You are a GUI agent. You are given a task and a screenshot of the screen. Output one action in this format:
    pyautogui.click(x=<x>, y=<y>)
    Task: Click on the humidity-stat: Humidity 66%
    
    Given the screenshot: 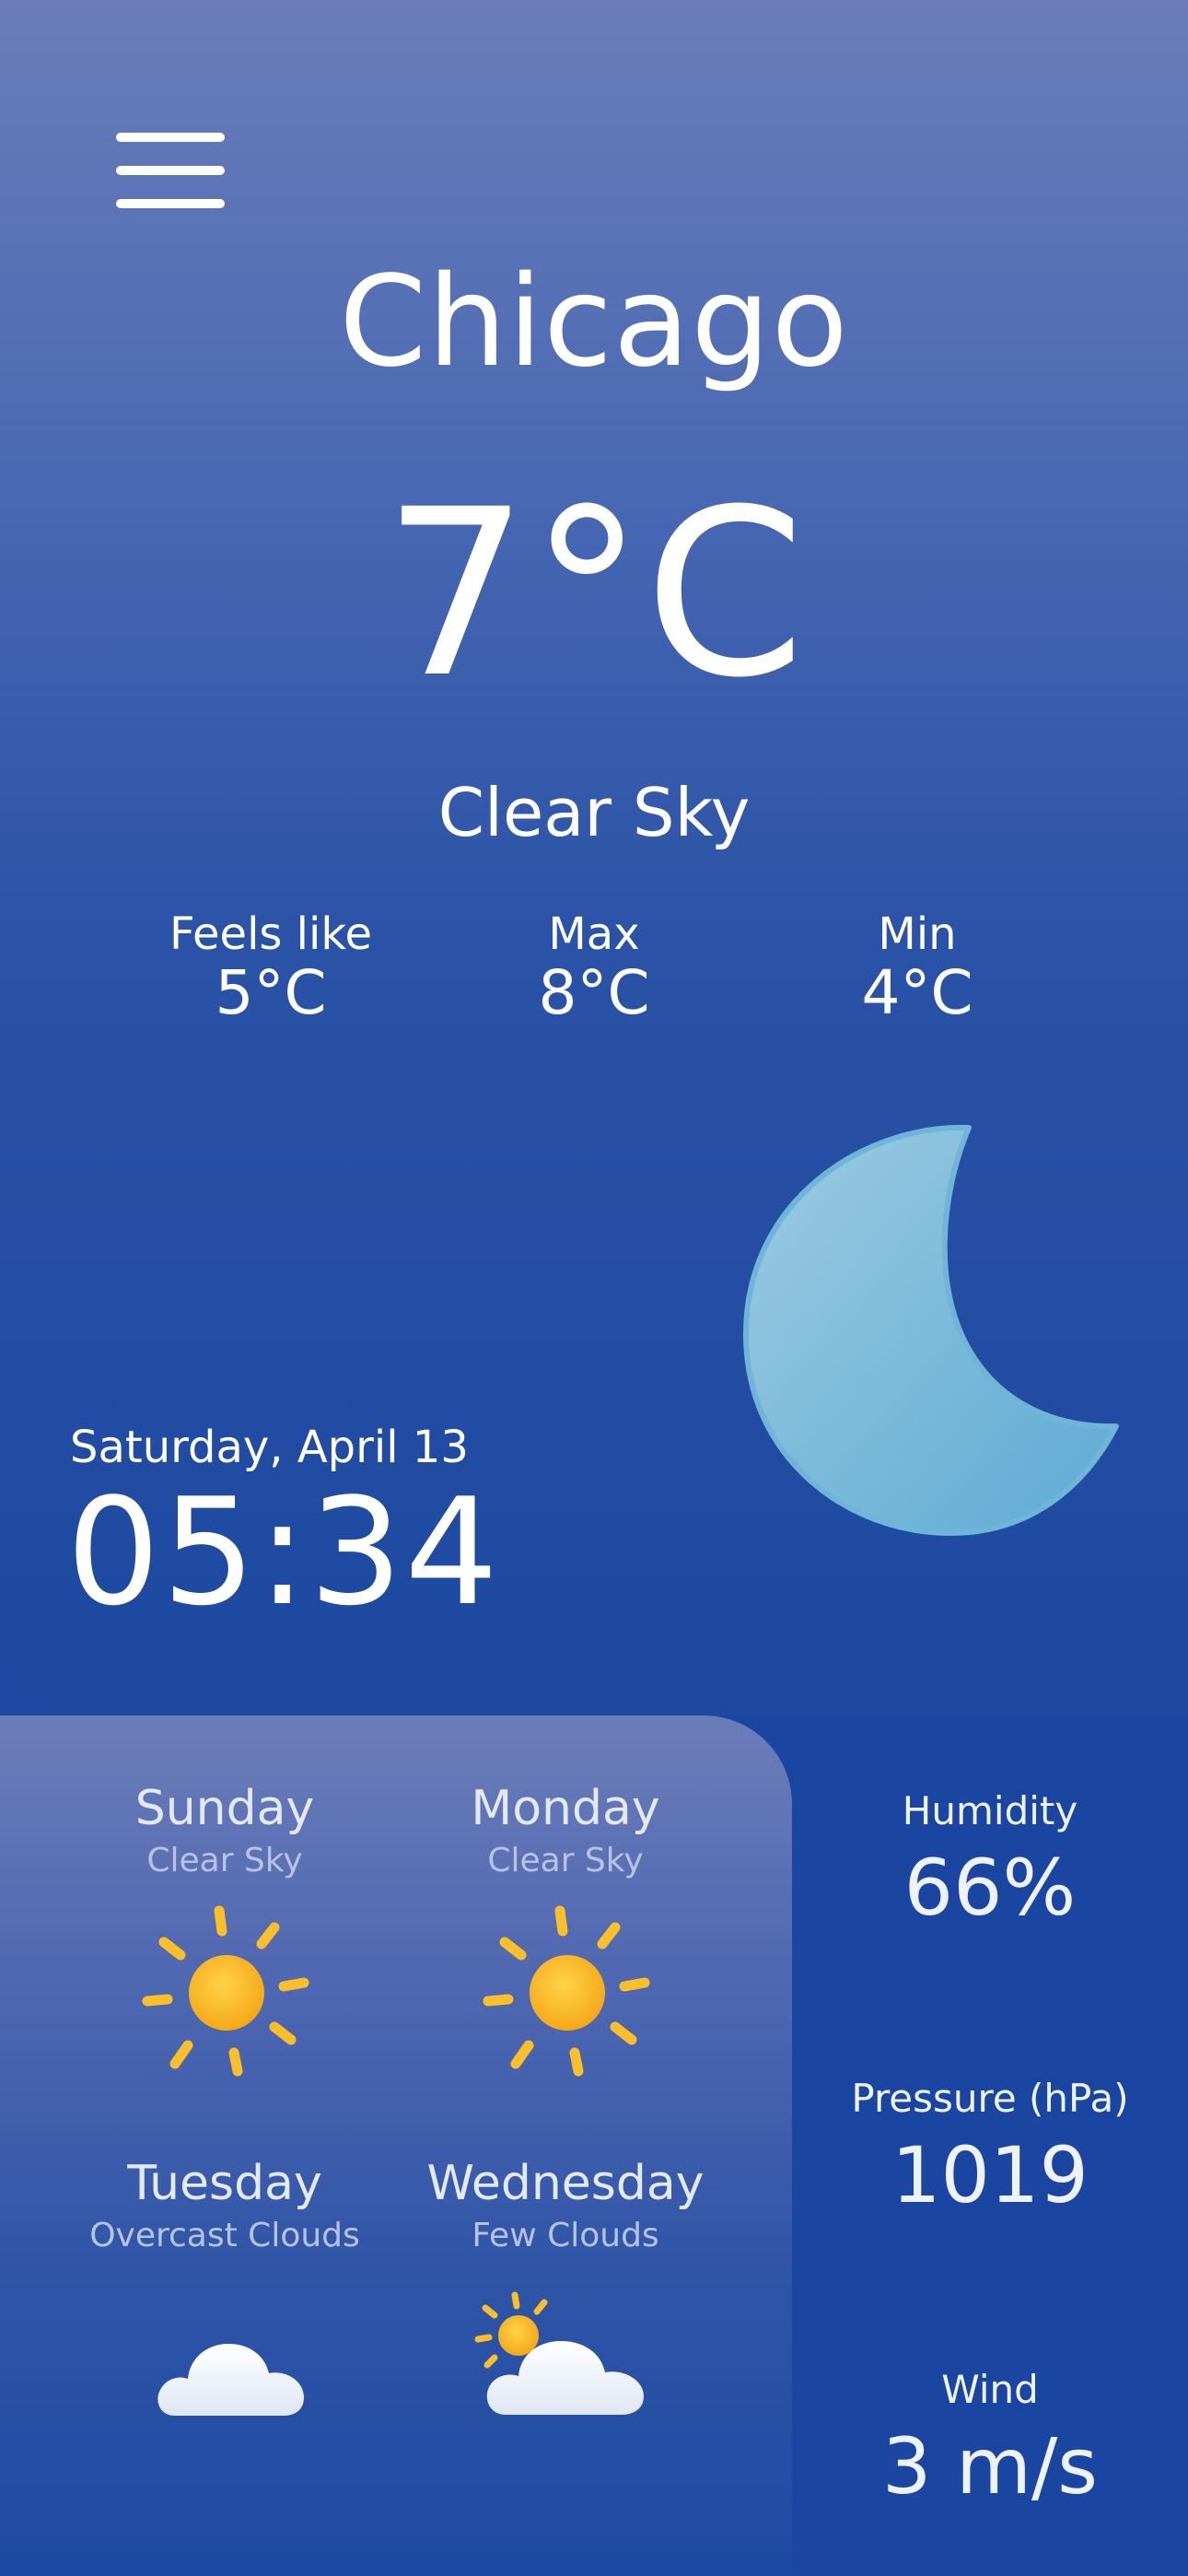 What is the action you would take?
    pyautogui.click(x=990, y=1862)
    